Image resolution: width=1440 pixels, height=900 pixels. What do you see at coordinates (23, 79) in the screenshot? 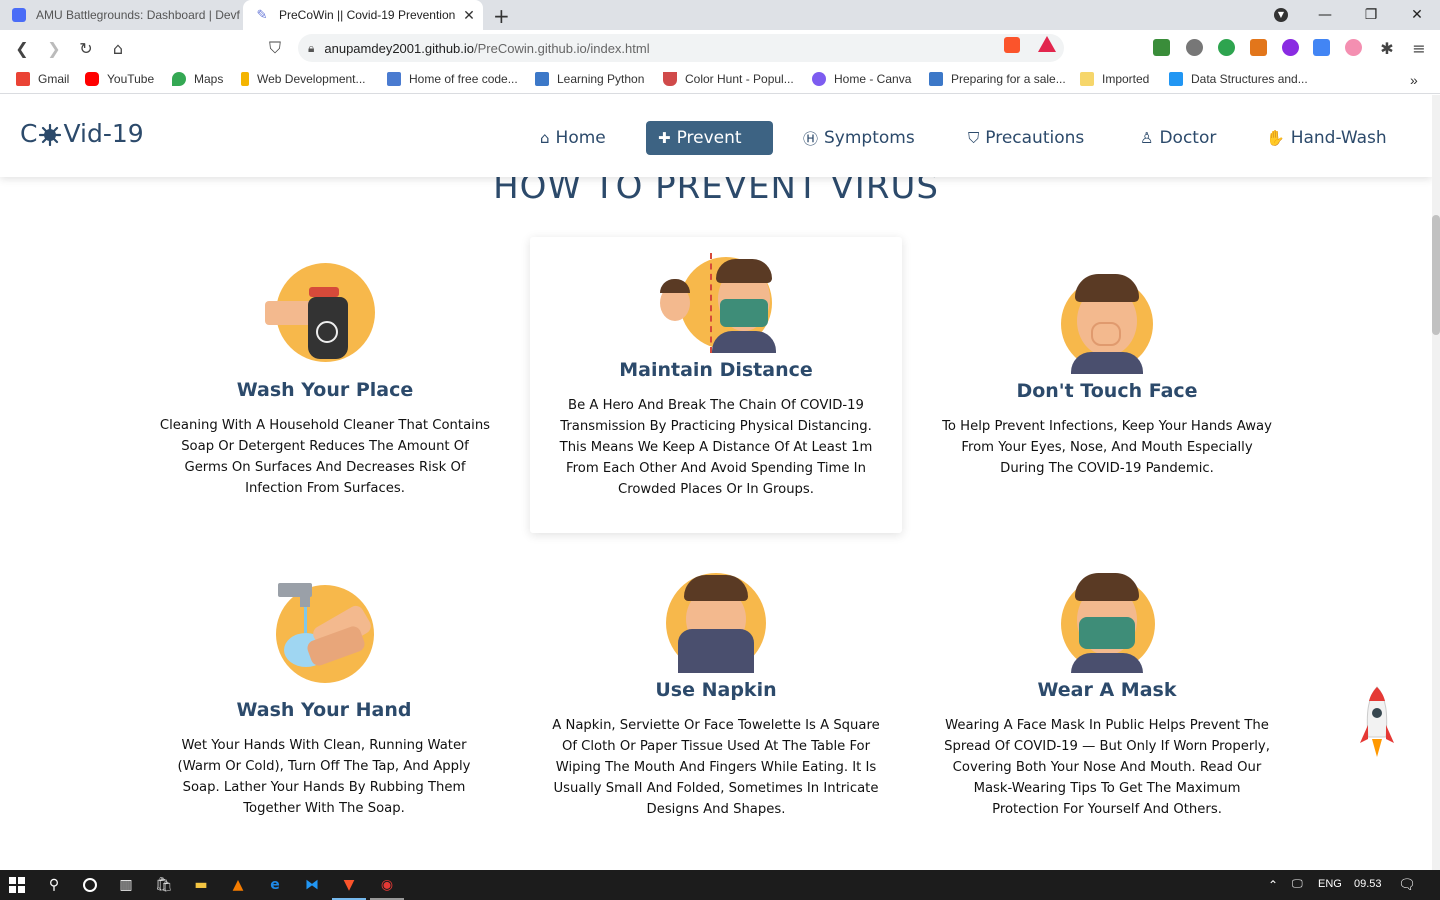
I see `gmail-icon` at bounding box center [23, 79].